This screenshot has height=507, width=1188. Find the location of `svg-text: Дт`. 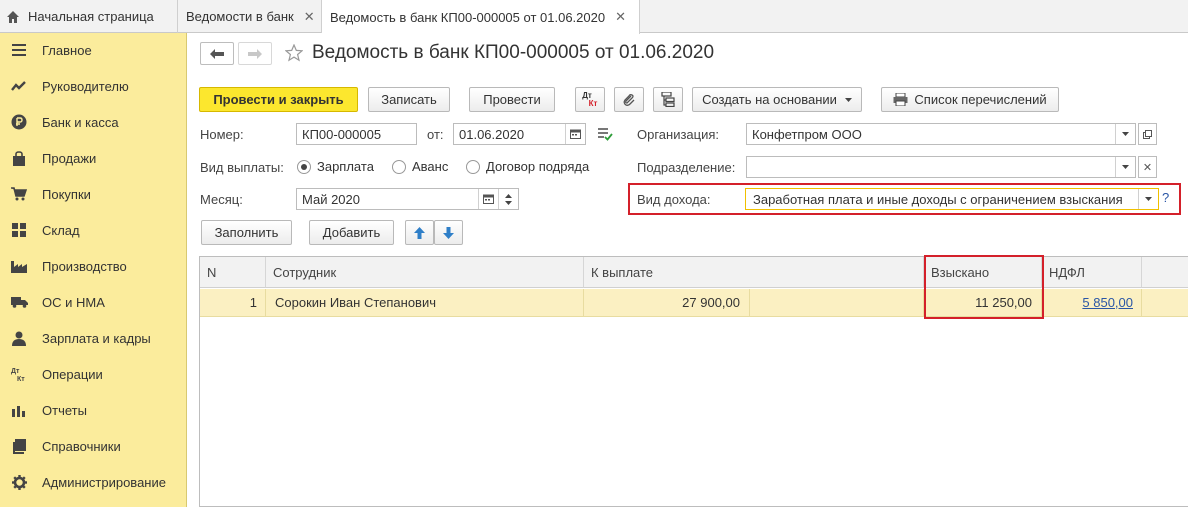

svg-text: Дт is located at coordinates (15, 371).